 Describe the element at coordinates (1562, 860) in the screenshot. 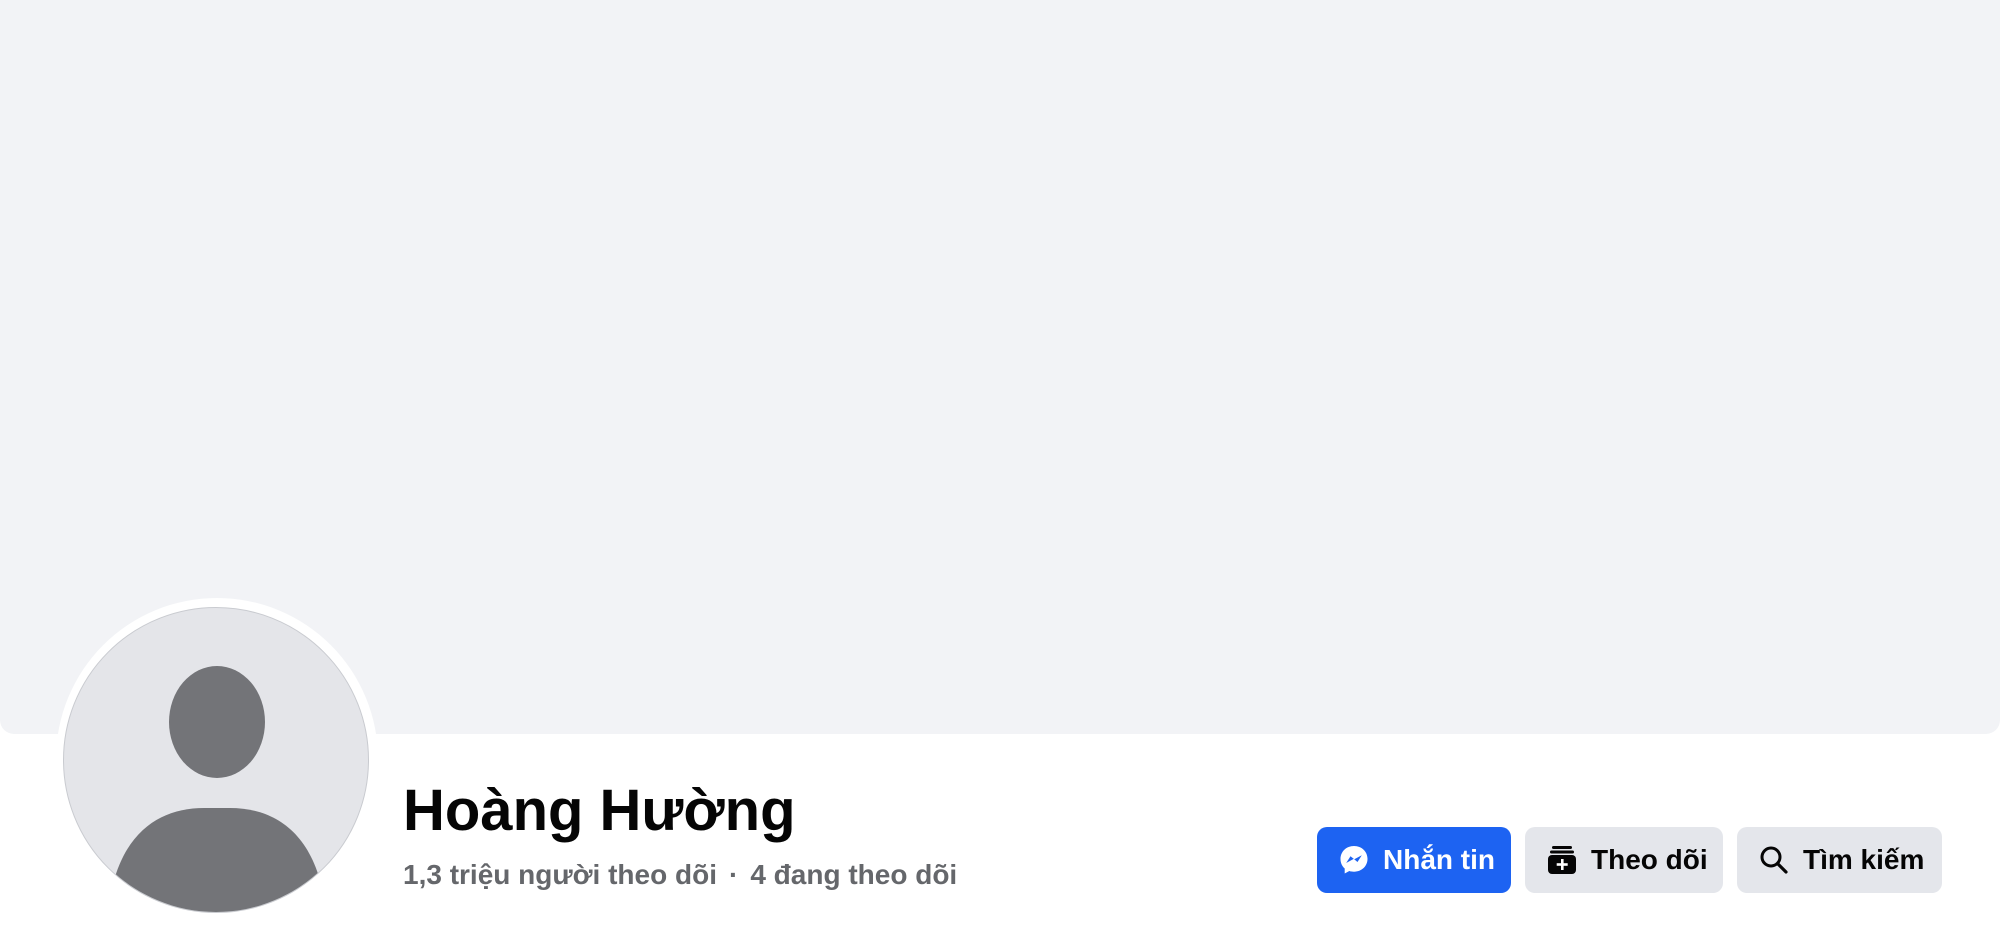

I see `follow-add-icon` at that location.